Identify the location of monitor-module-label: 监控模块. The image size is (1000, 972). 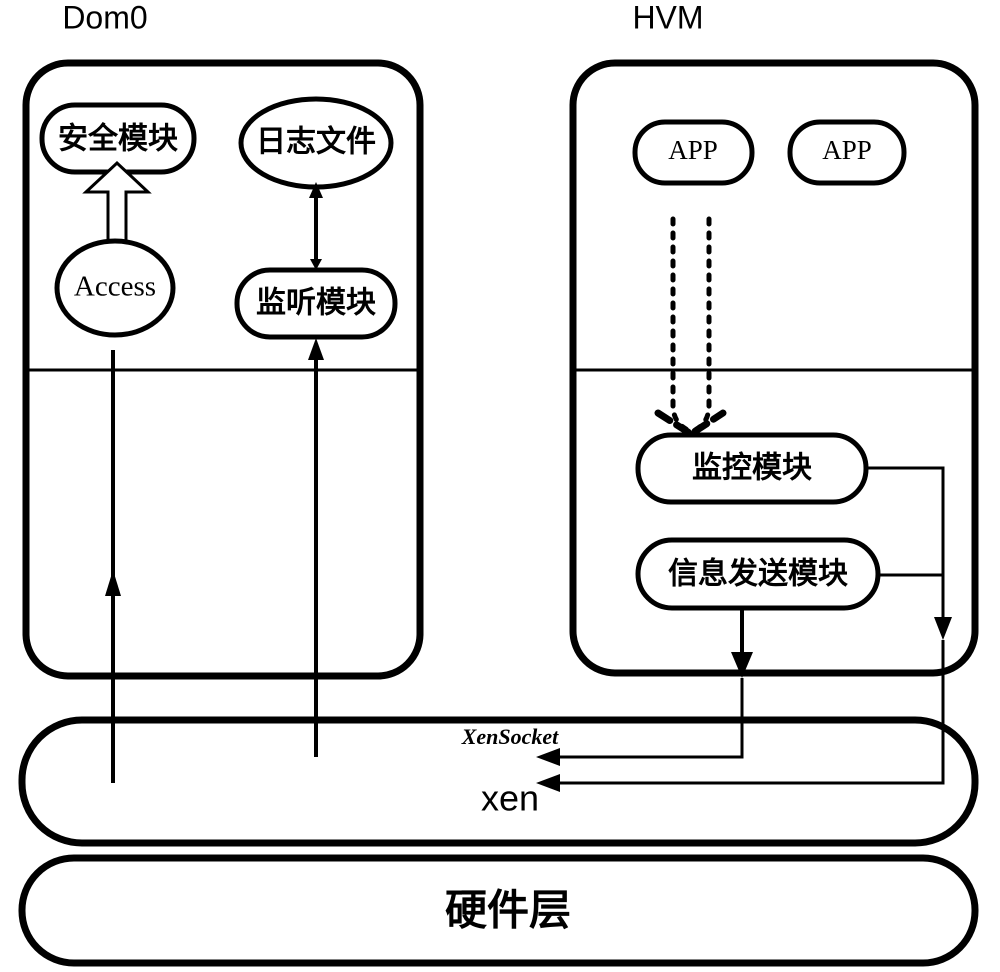
(752, 468).